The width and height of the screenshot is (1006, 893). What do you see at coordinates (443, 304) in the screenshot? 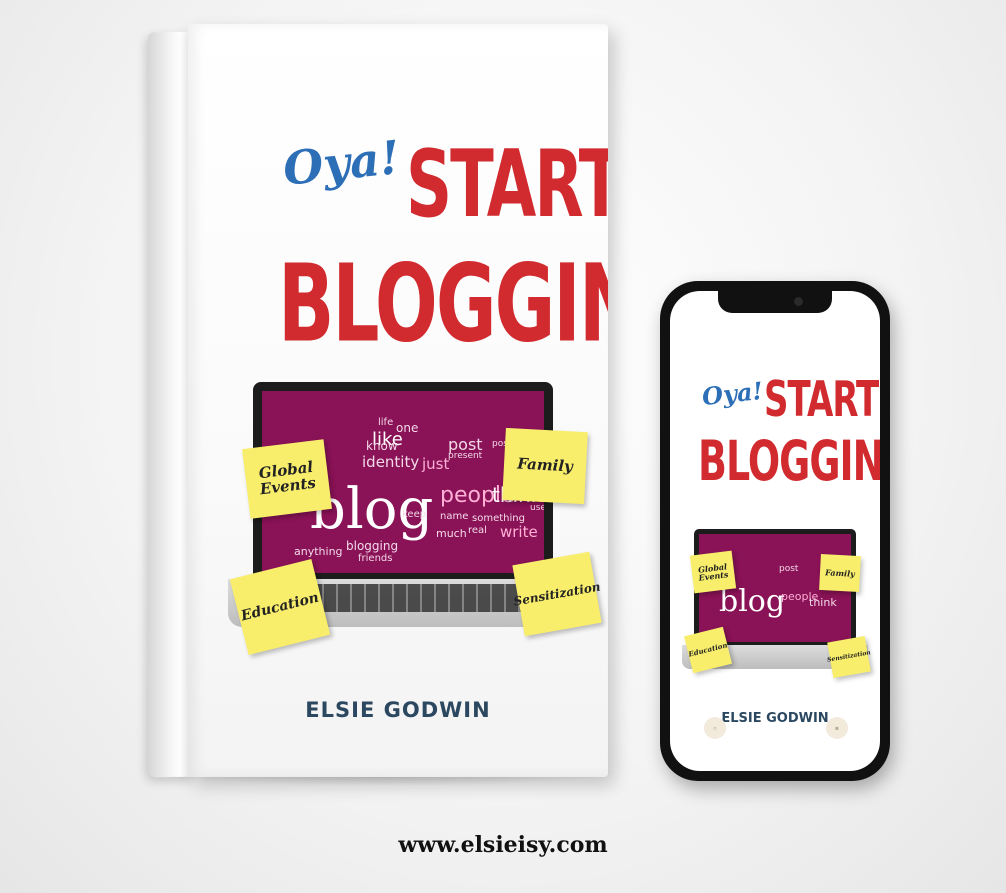
I see `book-title-blogging: BLOGGING` at bounding box center [443, 304].